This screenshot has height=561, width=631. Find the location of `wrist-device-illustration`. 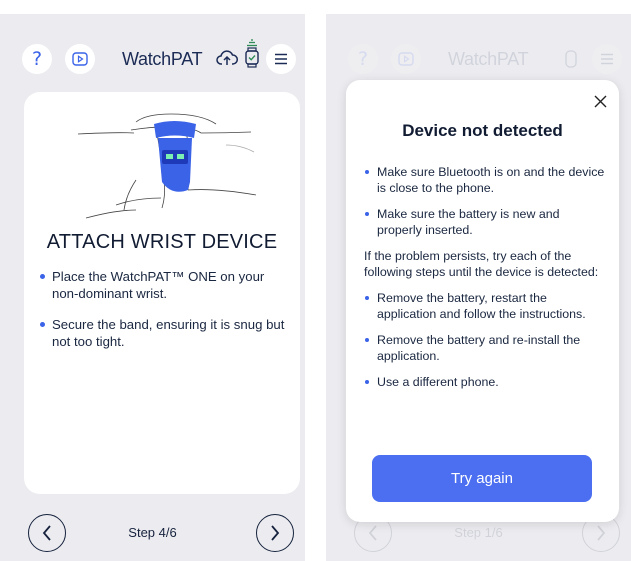

wrist-device-illustration is located at coordinates (167, 166).